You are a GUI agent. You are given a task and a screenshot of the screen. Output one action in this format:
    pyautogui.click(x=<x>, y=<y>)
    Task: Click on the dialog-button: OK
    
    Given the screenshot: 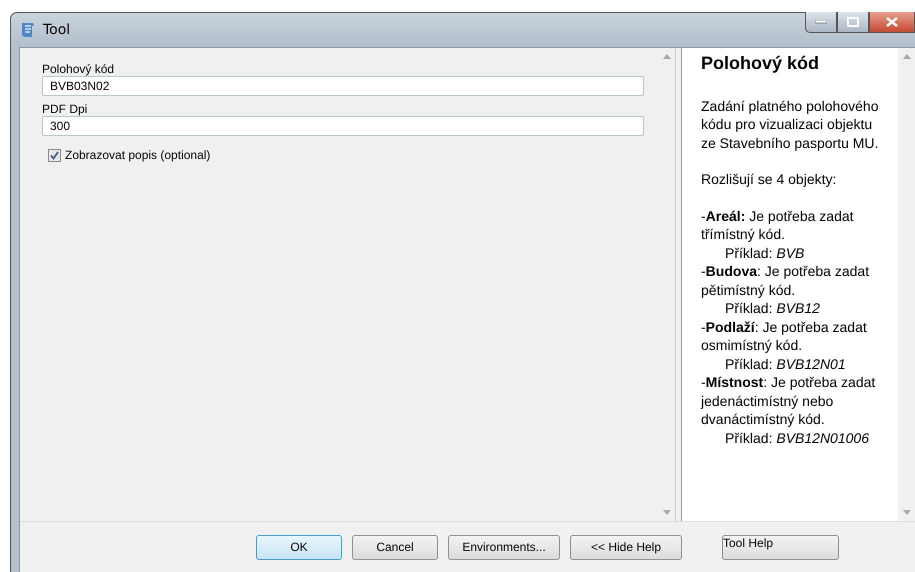 What is the action you would take?
    pyautogui.click(x=299, y=547)
    